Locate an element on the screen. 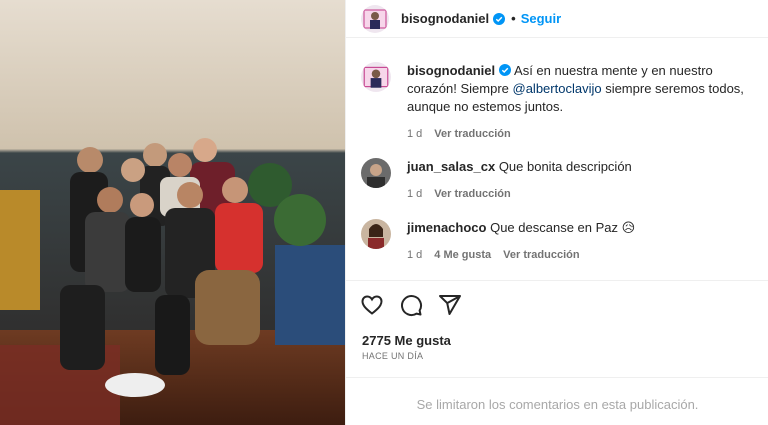  heart-icon is located at coordinates (372, 305).